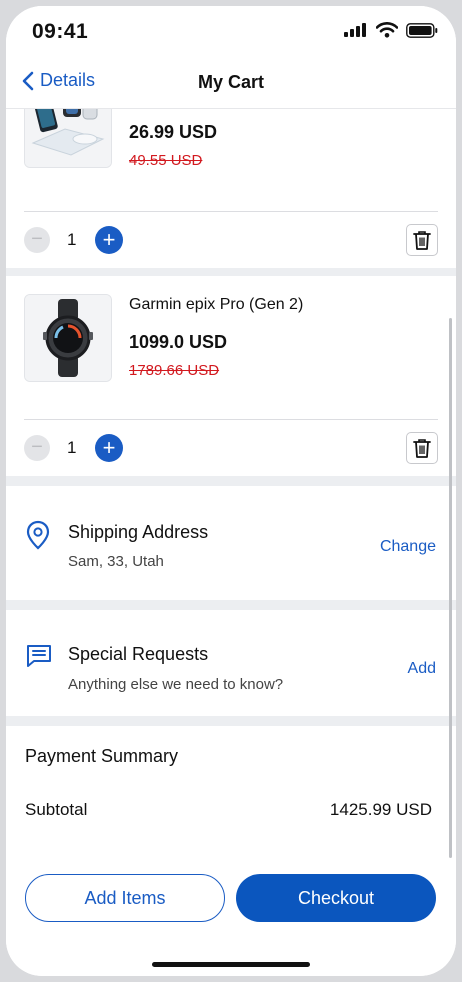  What do you see at coordinates (60, 31) in the screenshot?
I see `status-time: 09:41` at bounding box center [60, 31].